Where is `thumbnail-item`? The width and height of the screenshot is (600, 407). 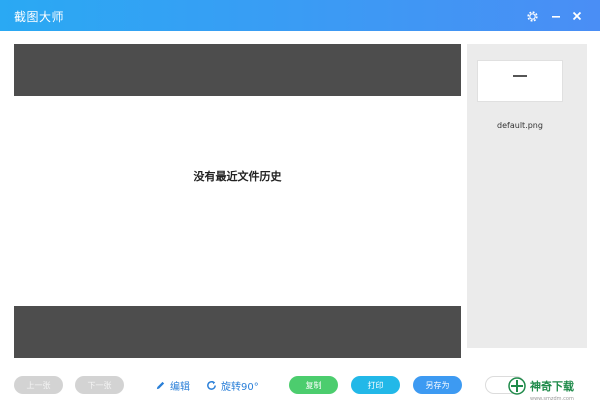
thumbnail-item is located at coordinates (520, 81).